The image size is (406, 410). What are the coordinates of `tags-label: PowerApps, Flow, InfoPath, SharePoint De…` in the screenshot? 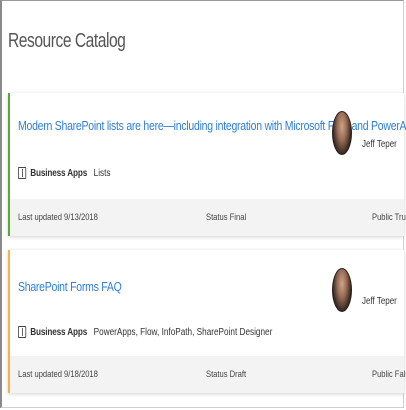 It's located at (183, 332).